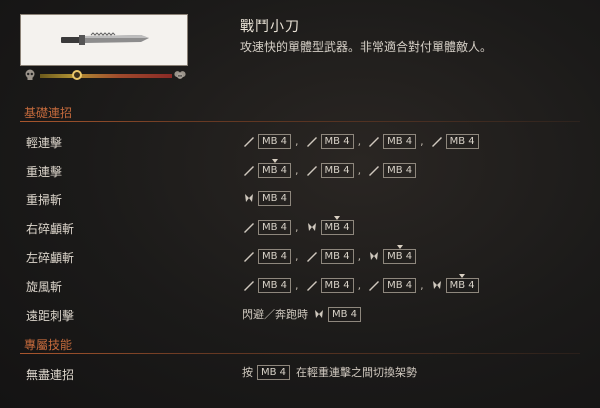  I want to click on move-name: 輕連擊, so click(44, 143).